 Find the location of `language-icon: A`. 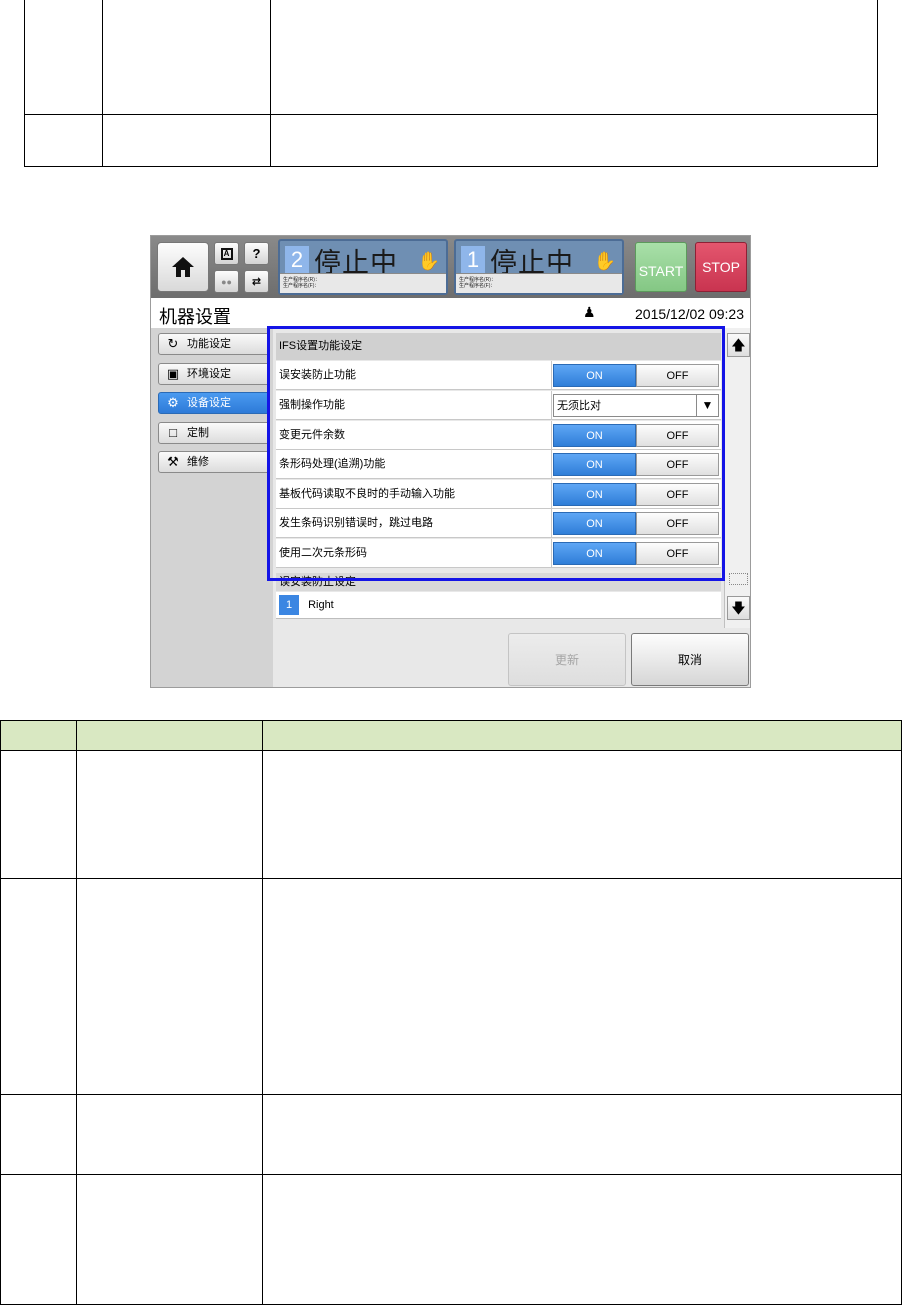

language-icon: A is located at coordinates (226, 253).